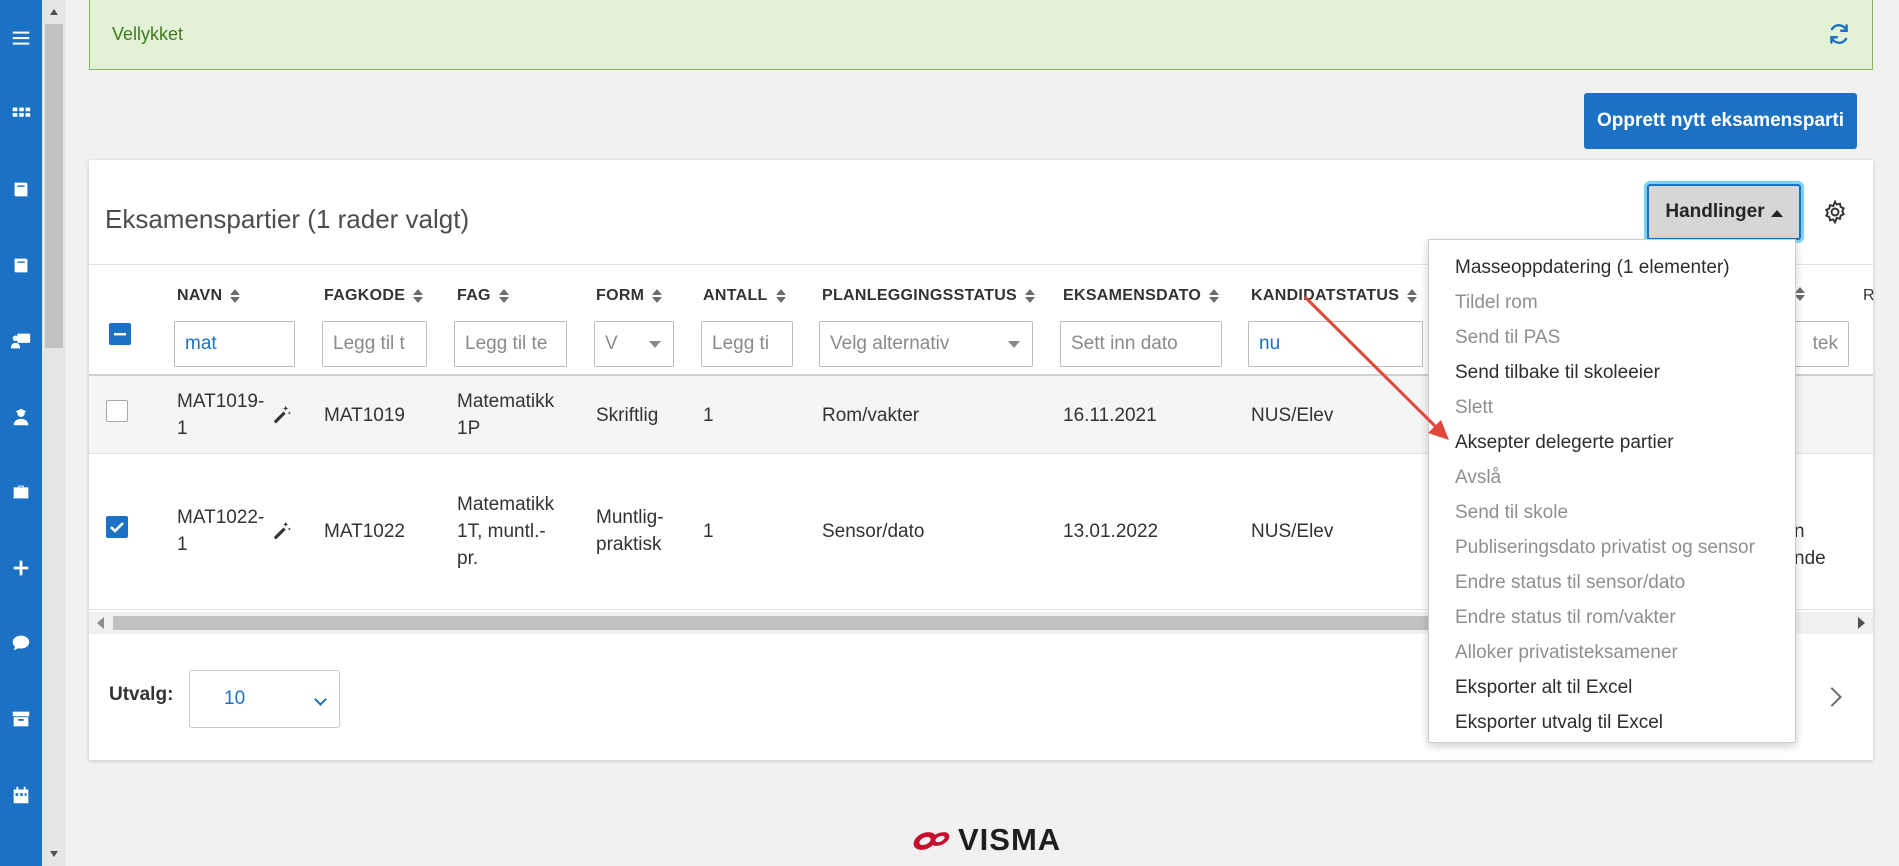 This screenshot has height=866, width=1899. I want to click on cell-eksamensdato: 13.01.2022, so click(1111, 531).